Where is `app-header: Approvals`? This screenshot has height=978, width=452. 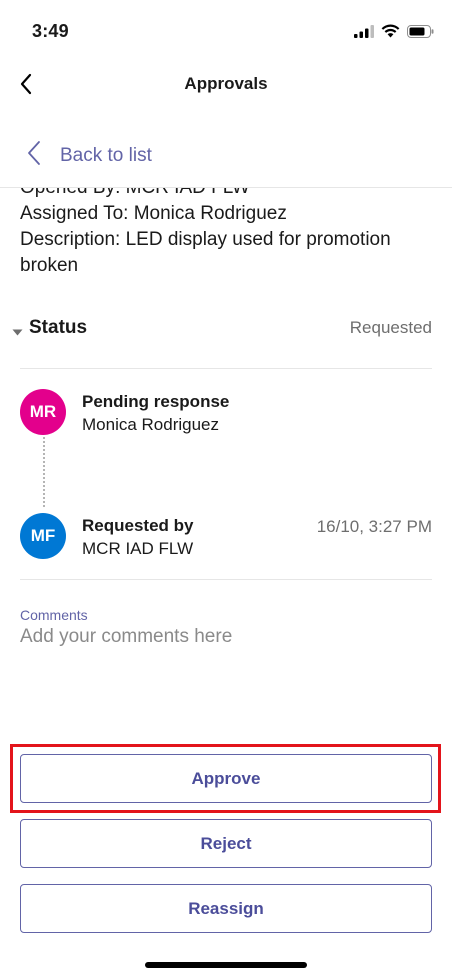 app-header: Approvals is located at coordinates (226, 86).